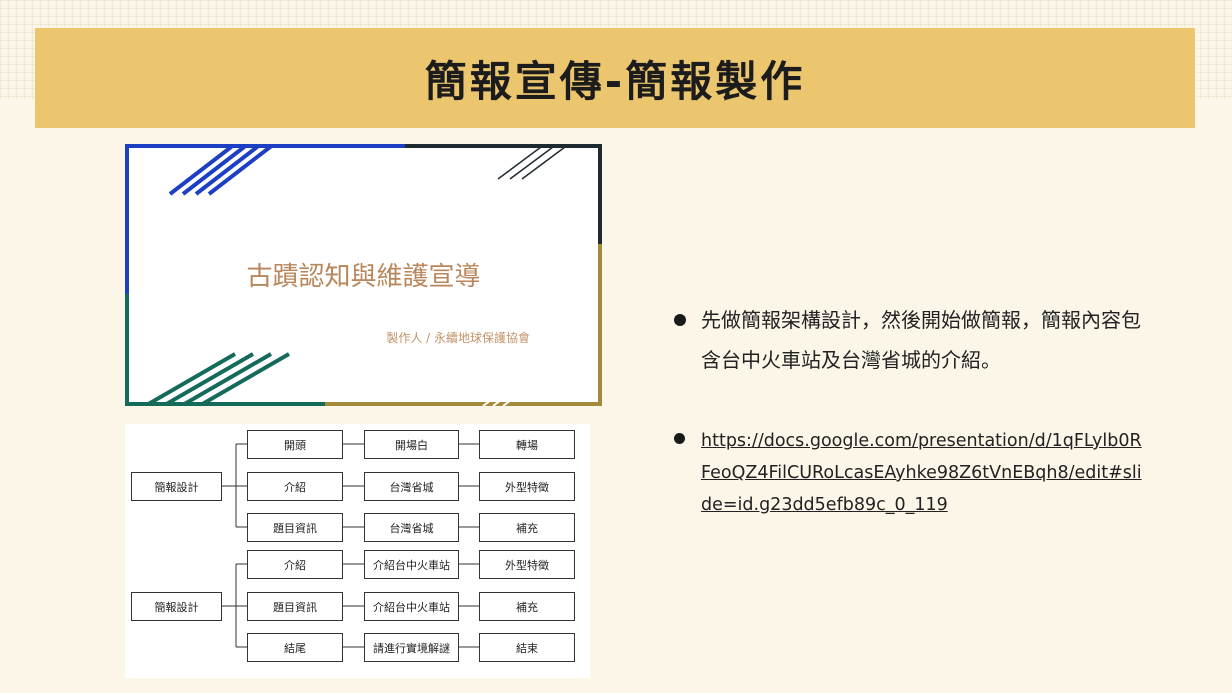  I want to click on flowchart-node: 開頭, so click(295, 444).